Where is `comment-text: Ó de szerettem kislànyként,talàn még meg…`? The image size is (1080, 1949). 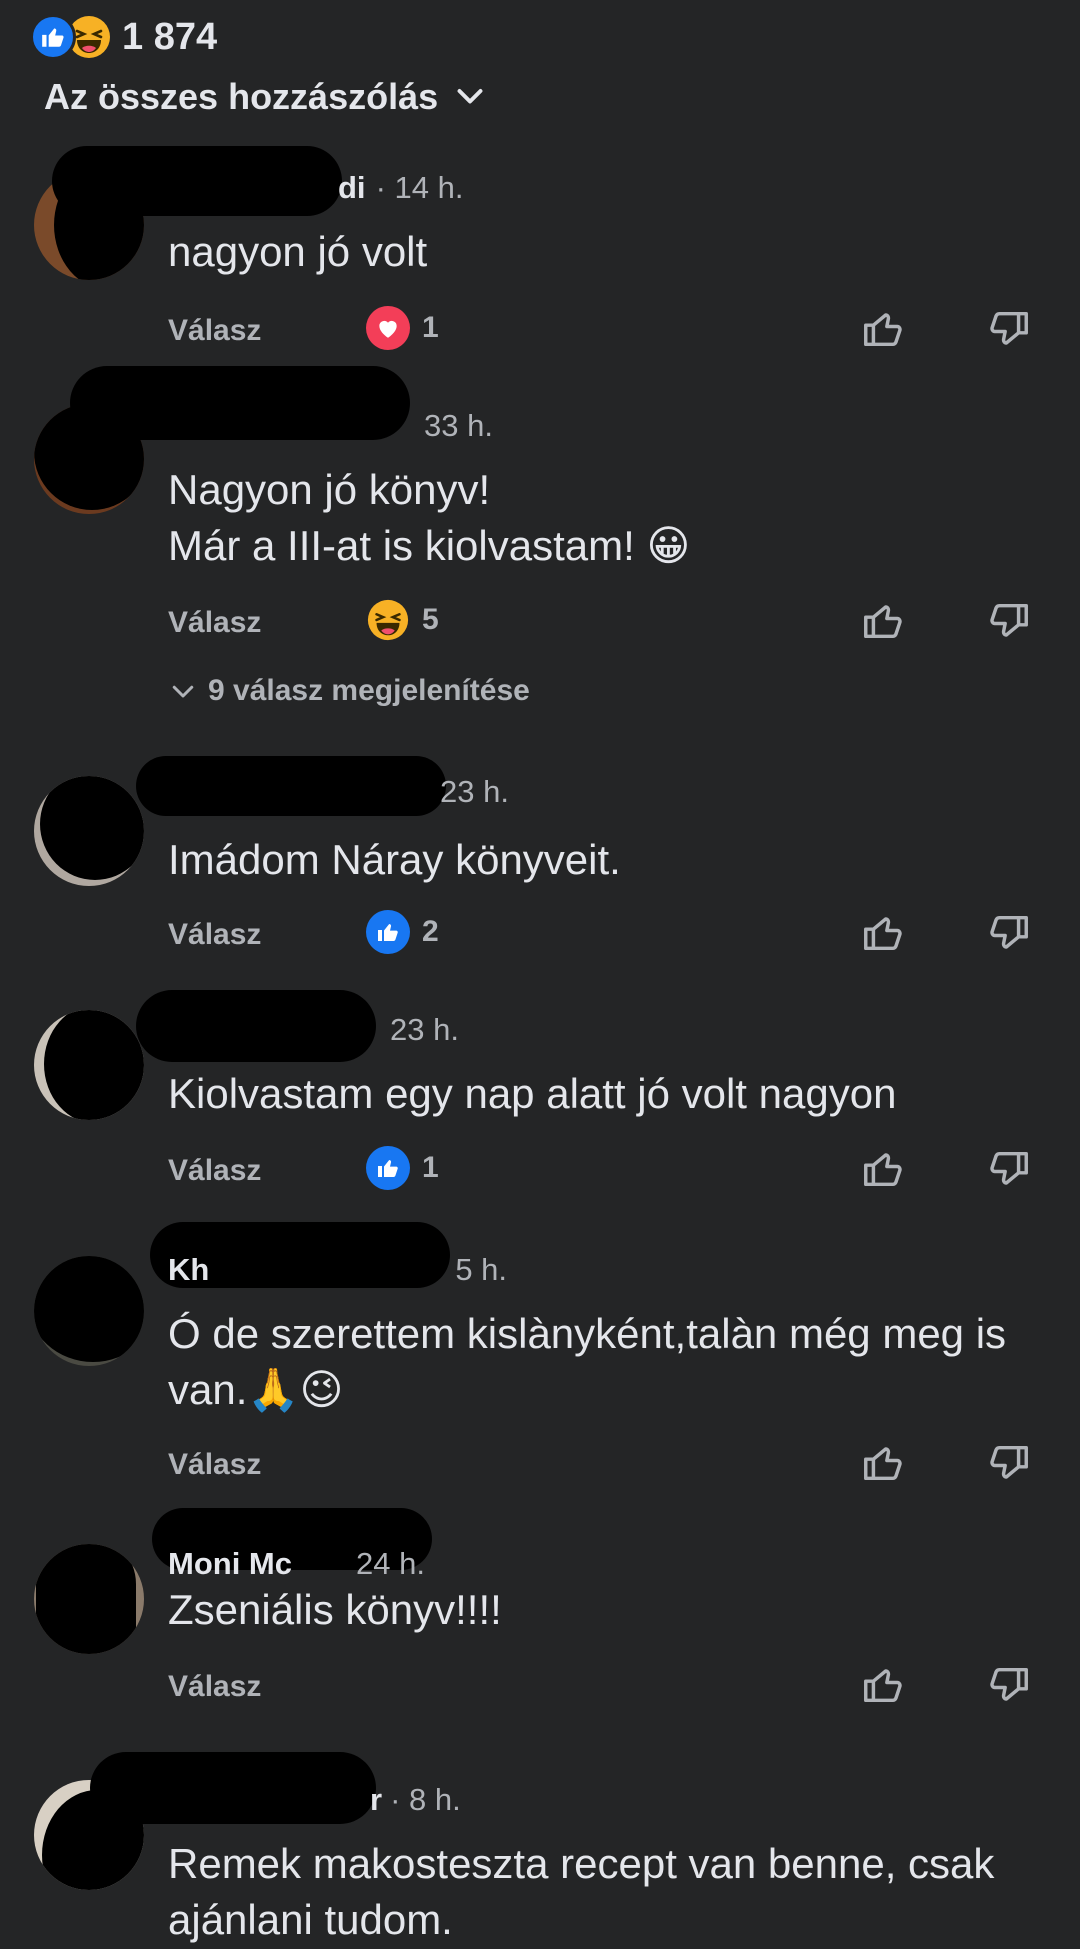 comment-text: Ó de szerettem kislànyként,talàn még meg… is located at coordinates (587, 1361).